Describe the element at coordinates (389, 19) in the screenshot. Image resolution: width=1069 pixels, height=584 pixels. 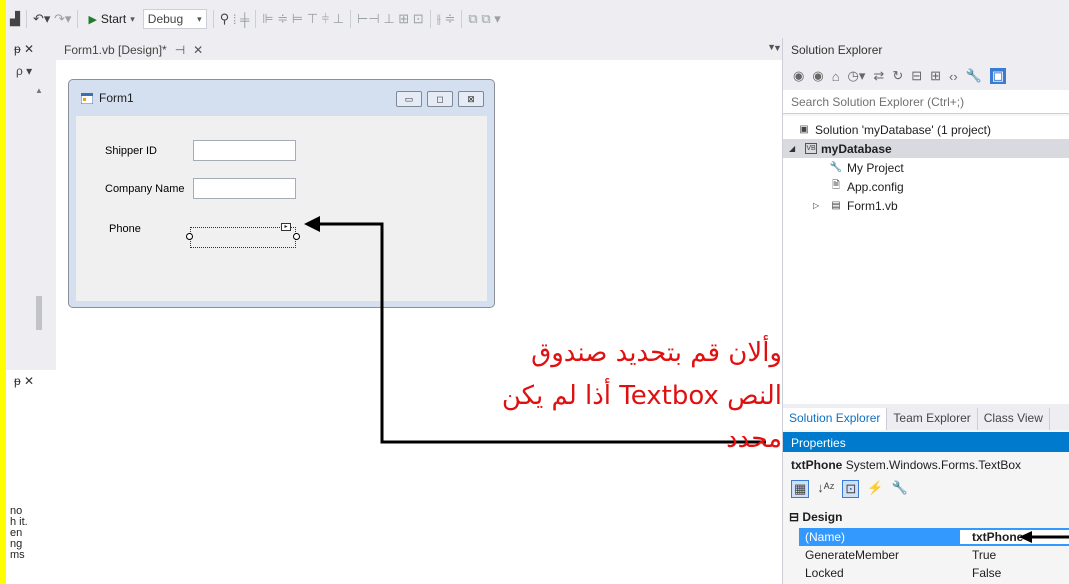
I see `make-same-height-icon: ⊥` at that location.